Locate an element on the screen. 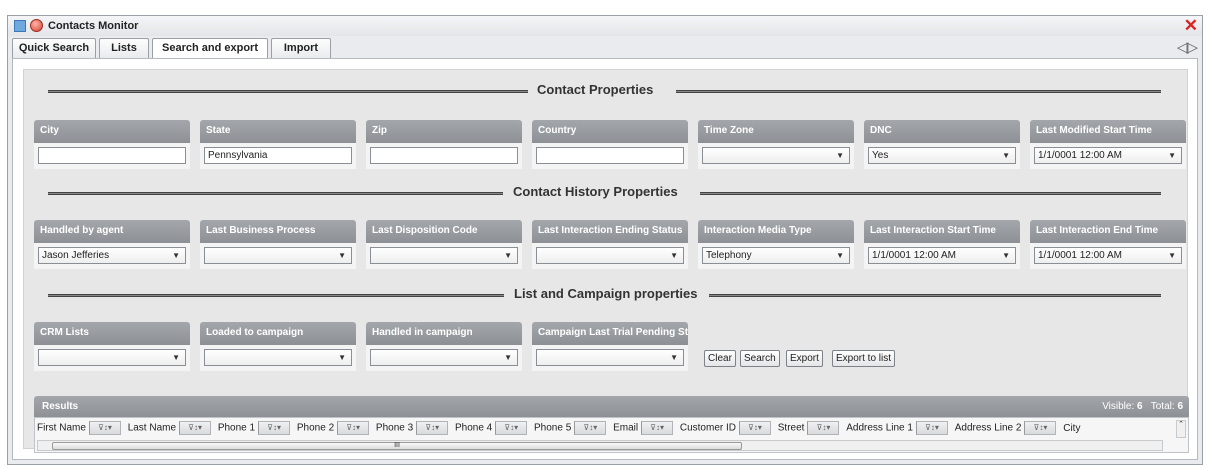  campaign-last-trial-pending-status-field: Campaign Last Trial Pending Sta ▼ is located at coordinates (610, 346).